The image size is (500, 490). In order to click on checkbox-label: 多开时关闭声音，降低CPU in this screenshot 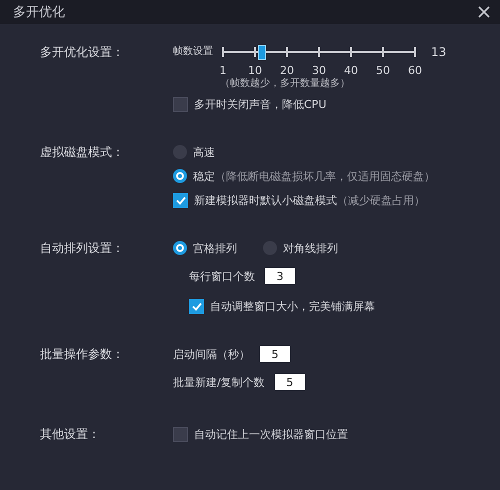, I will do `click(260, 104)`.